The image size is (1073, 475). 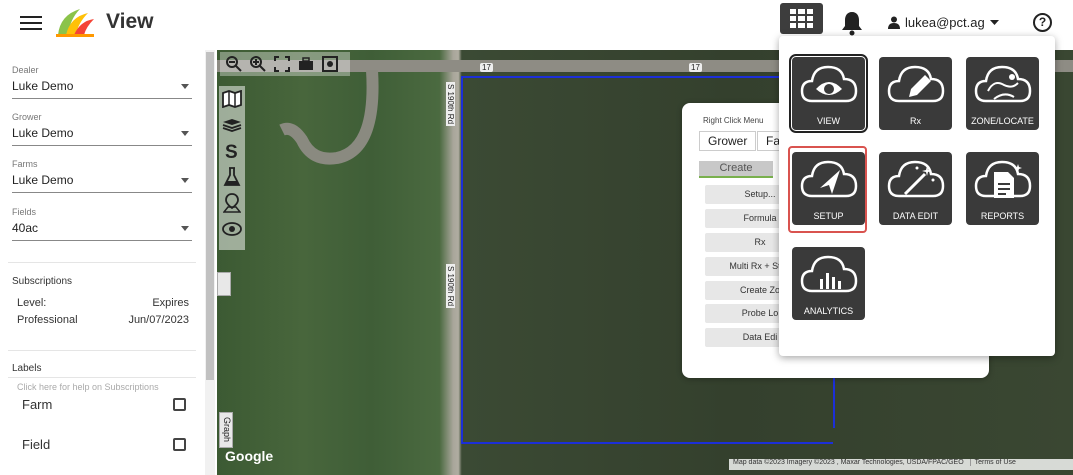 What do you see at coordinates (47, 320) in the screenshot?
I see `level-value: Professional` at bounding box center [47, 320].